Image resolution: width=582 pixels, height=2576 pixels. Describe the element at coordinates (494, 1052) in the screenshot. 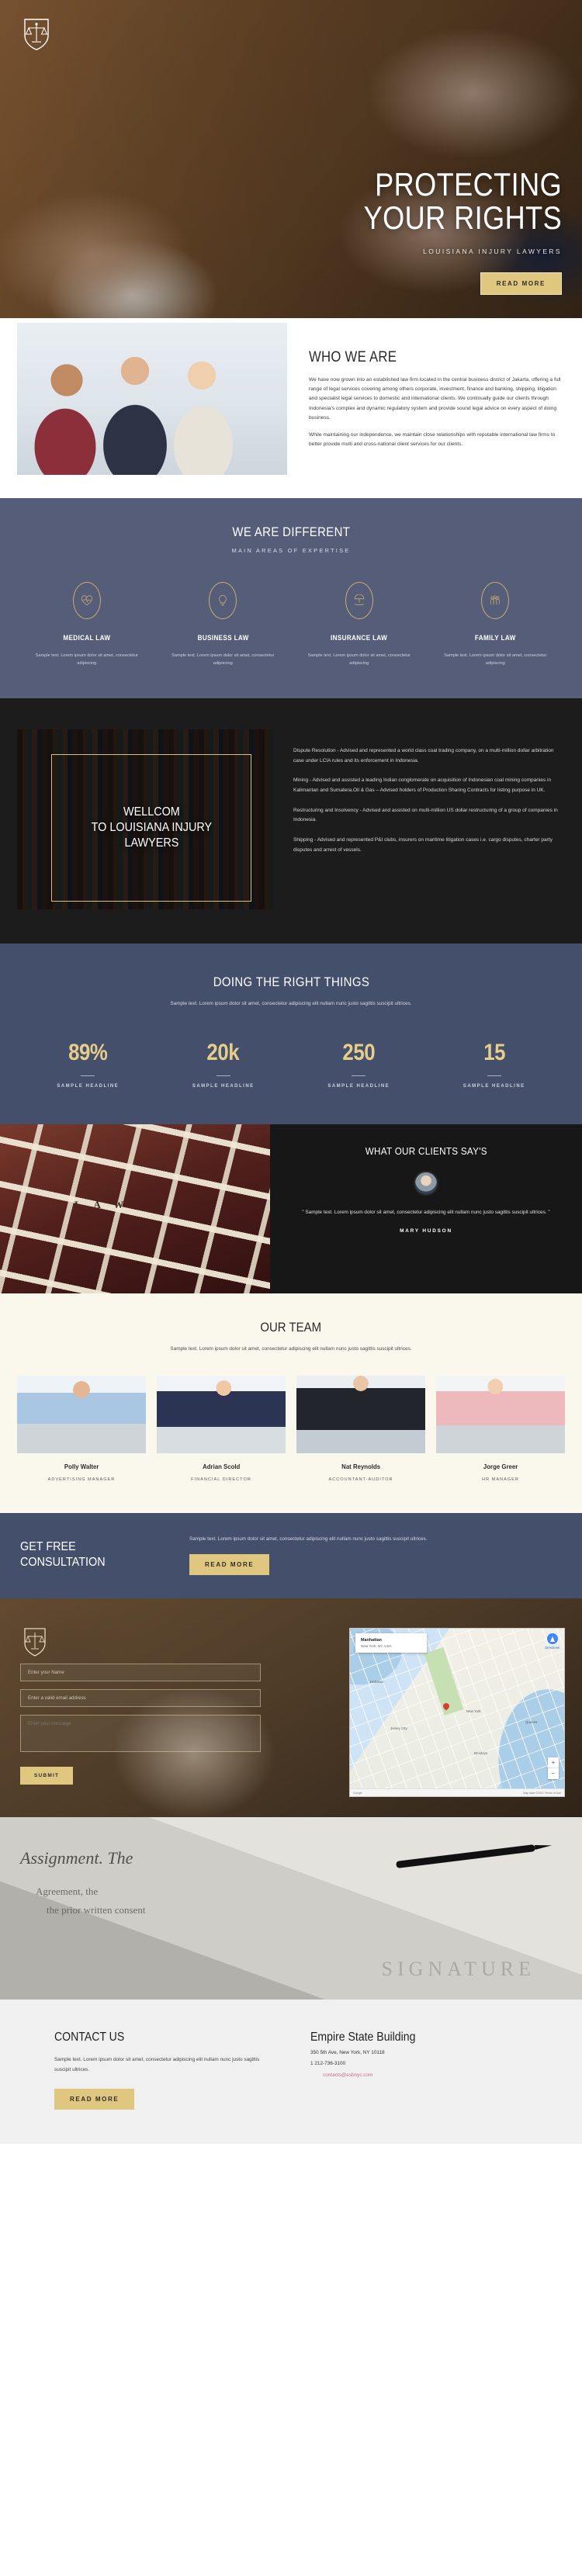

I see `statistic-number: 15` at that location.